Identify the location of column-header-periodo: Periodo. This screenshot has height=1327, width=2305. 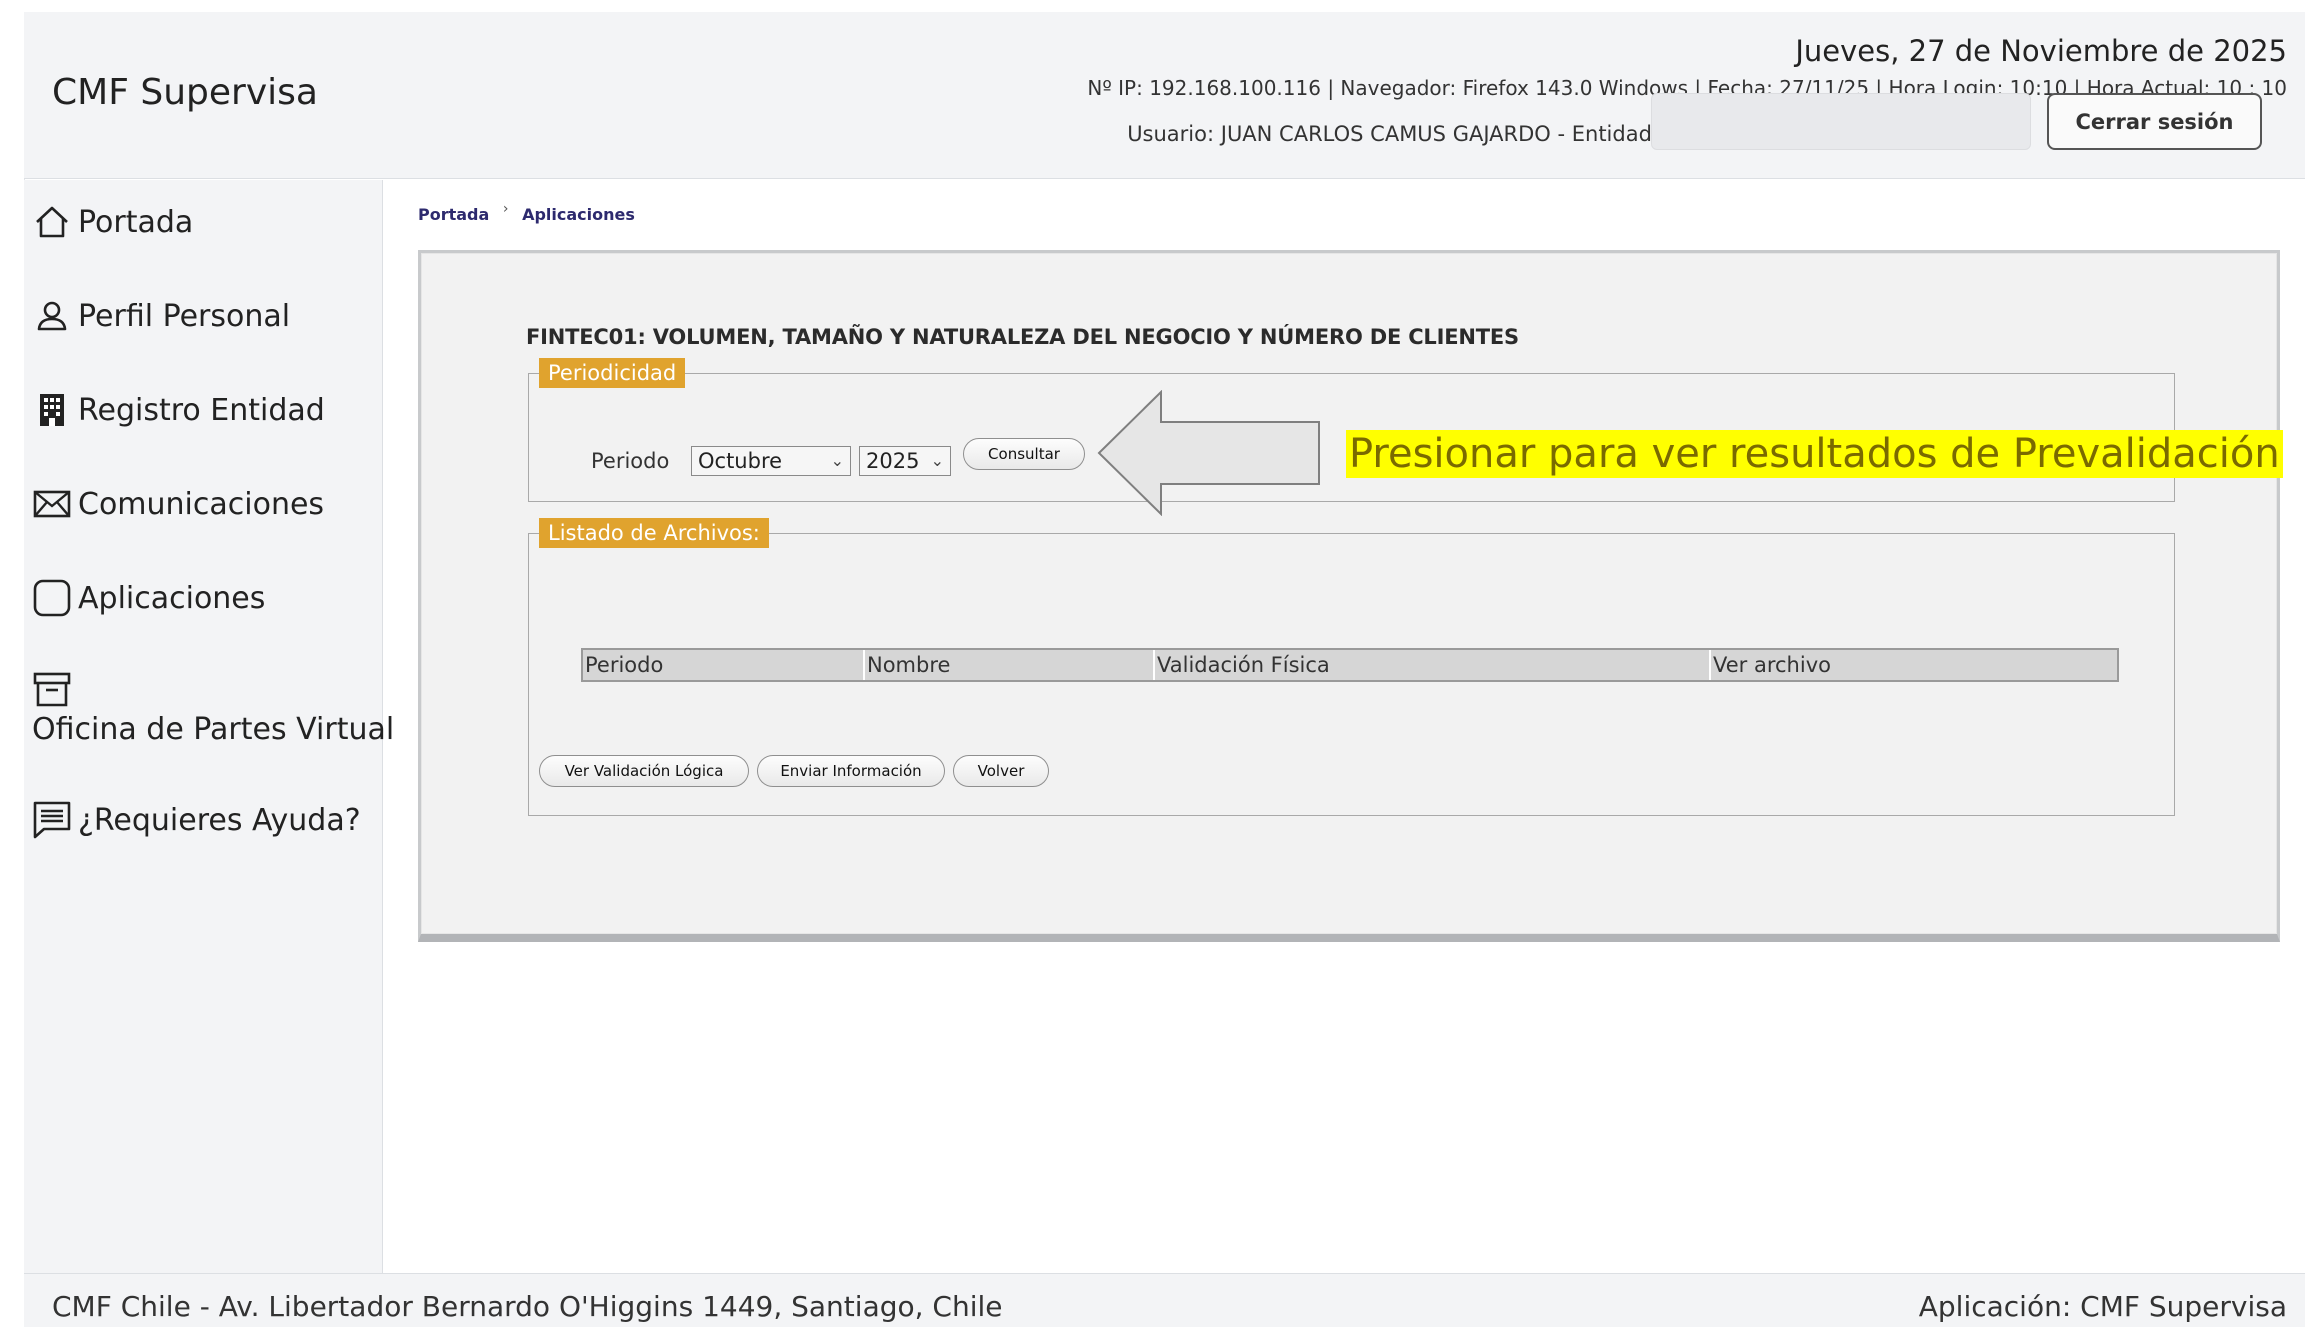
(724, 665).